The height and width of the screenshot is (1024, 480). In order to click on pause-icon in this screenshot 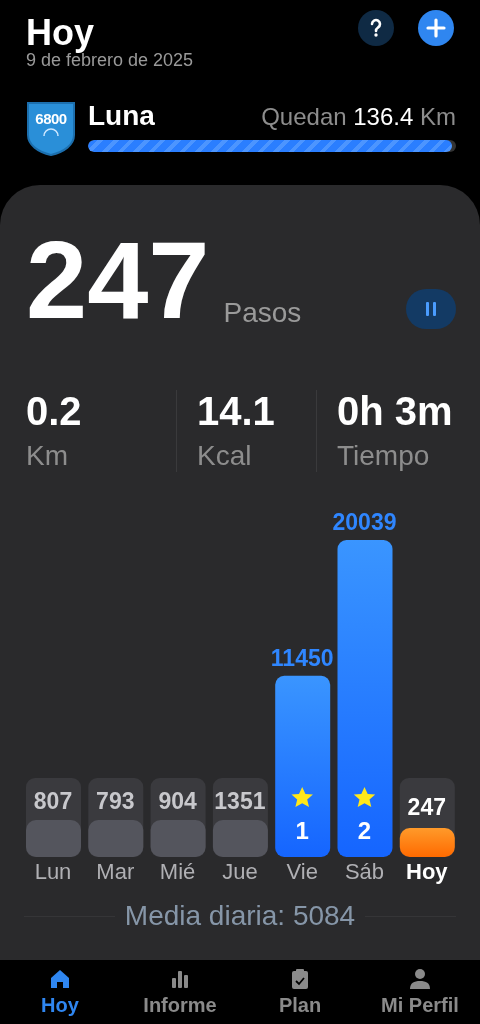, I will do `click(431, 309)`.